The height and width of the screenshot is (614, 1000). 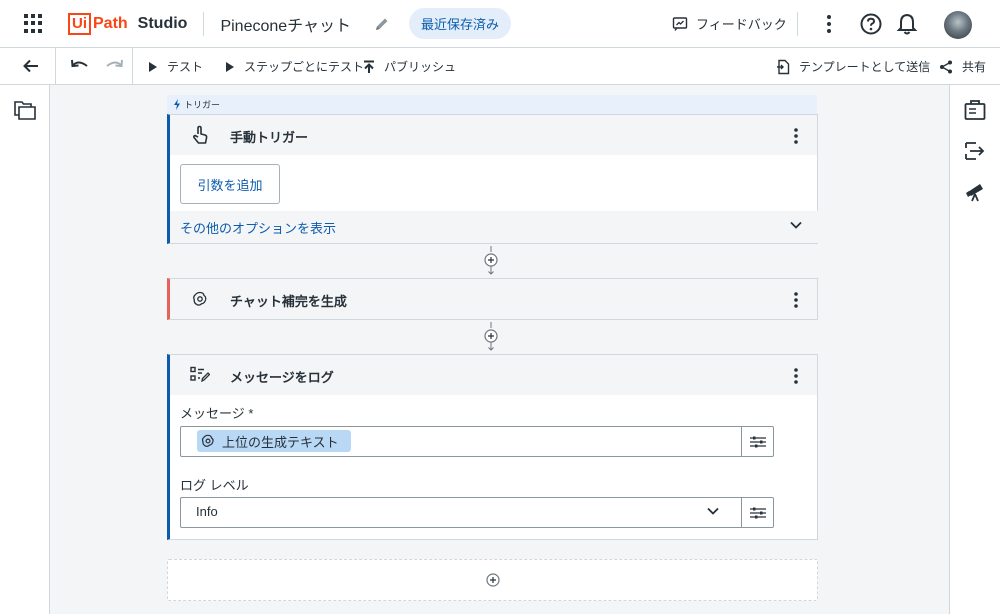 I want to click on share-button: 共有, so click(x=962, y=66).